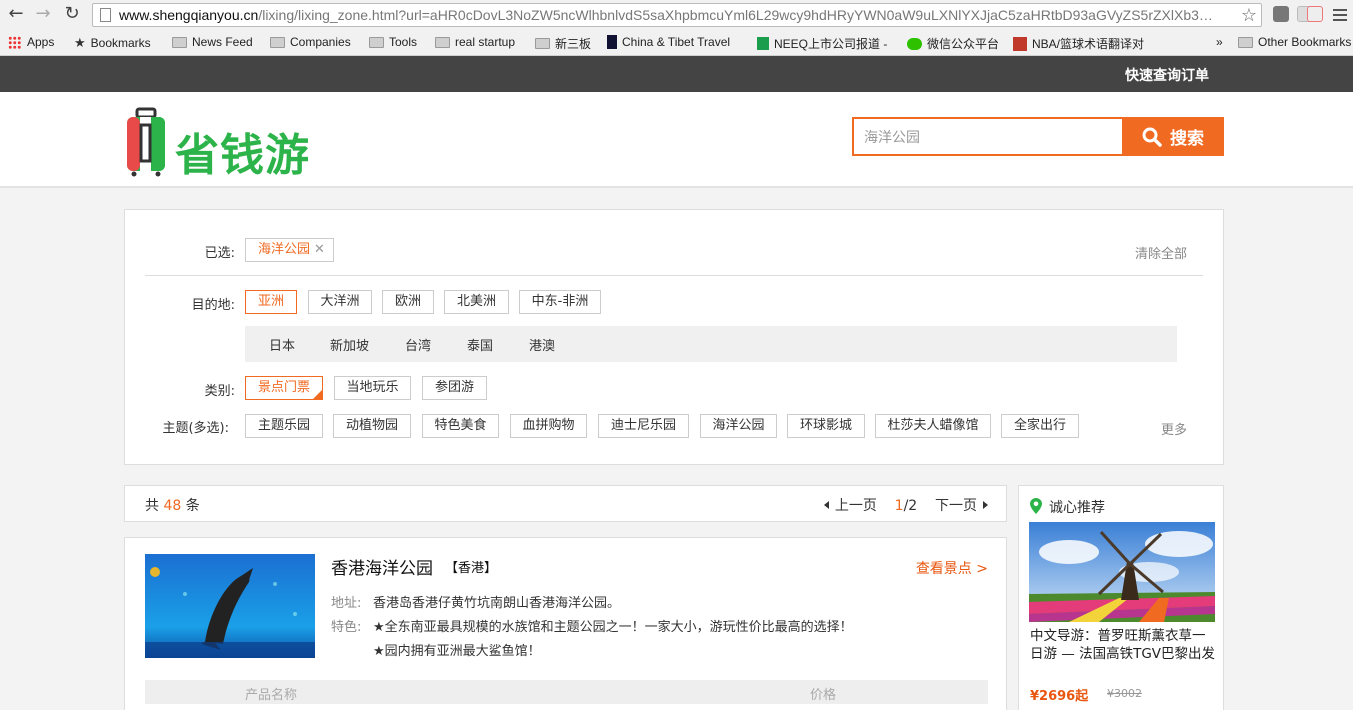 The height and width of the screenshot is (710, 1353). Describe the element at coordinates (372, 388) in the screenshot. I see `category-chip-local-fun: 当地玩乐` at that location.